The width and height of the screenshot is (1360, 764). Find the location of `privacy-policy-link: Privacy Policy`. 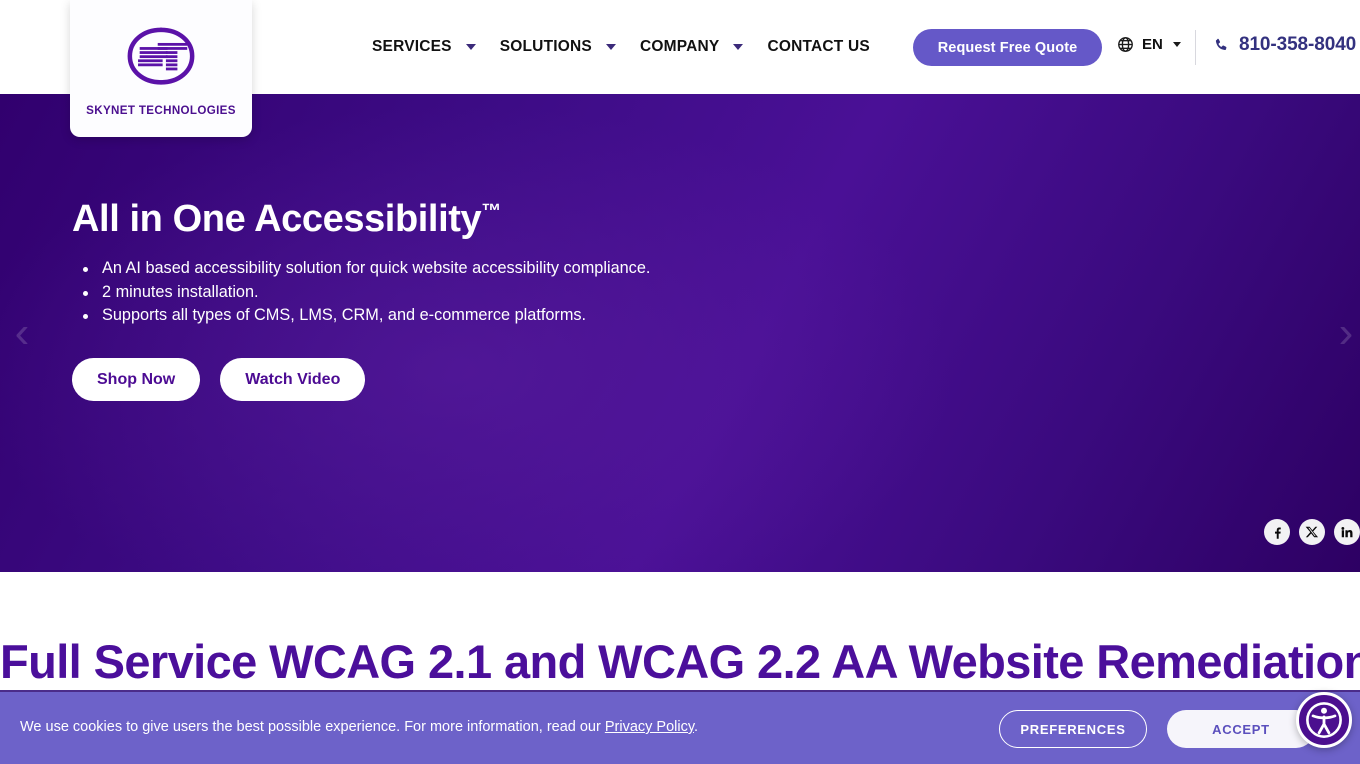

privacy-policy-link: Privacy Policy is located at coordinates (649, 727).